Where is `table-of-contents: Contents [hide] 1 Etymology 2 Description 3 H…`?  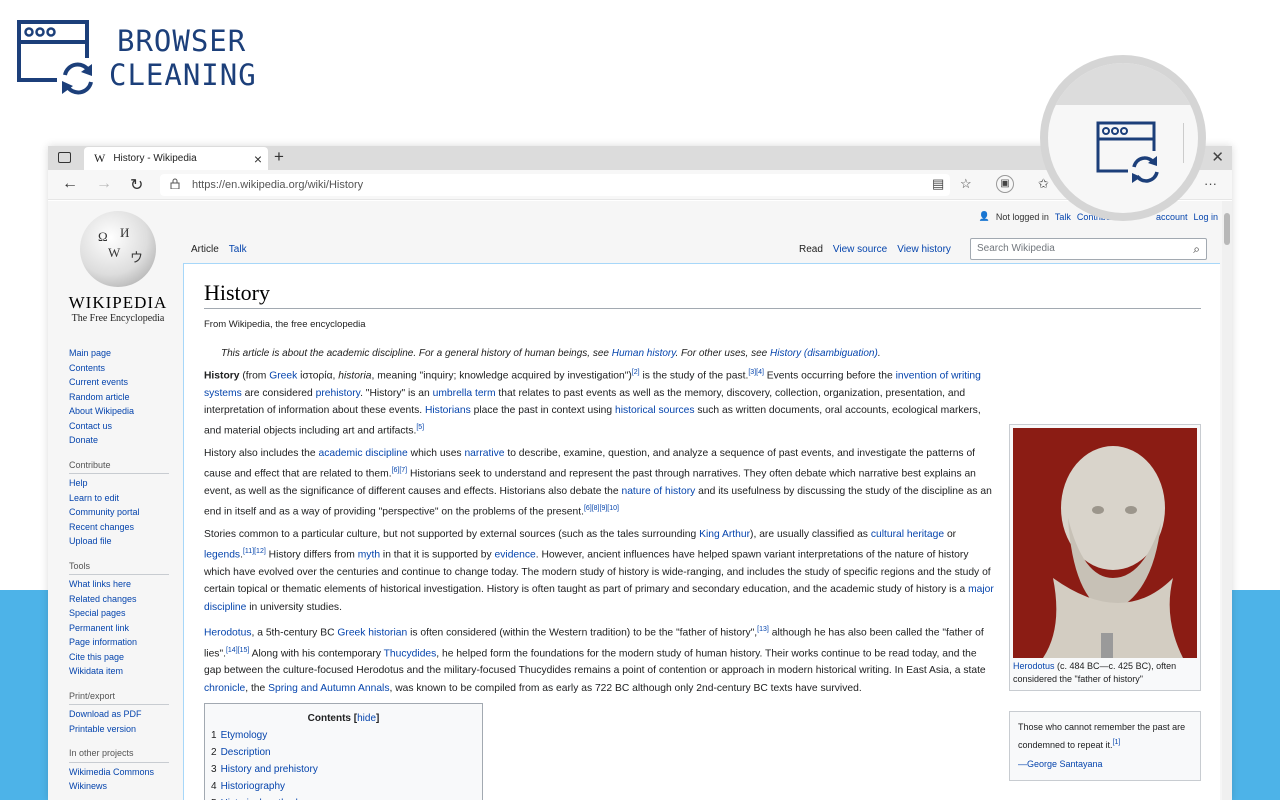
table-of-contents: Contents [hide] 1 Etymology 2 Description 3 H… is located at coordinates (343, 751).